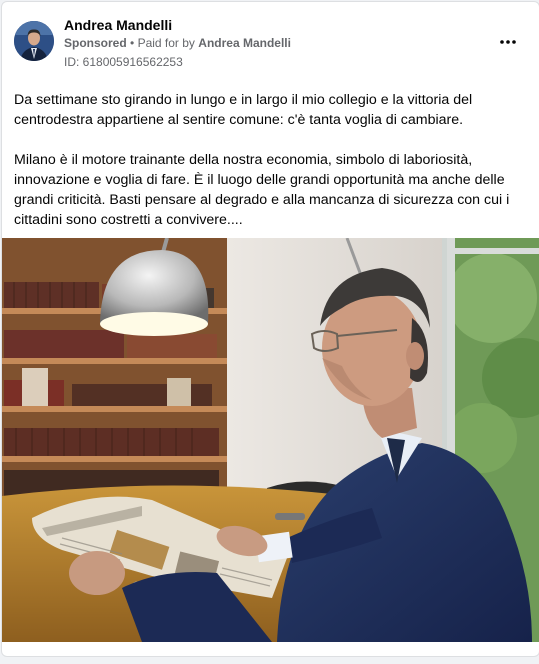 Image resolution: width=539 pixels, height=664 pixels. I want to click on paid-for-name: Andrea Mandelli, so click(244, 43).